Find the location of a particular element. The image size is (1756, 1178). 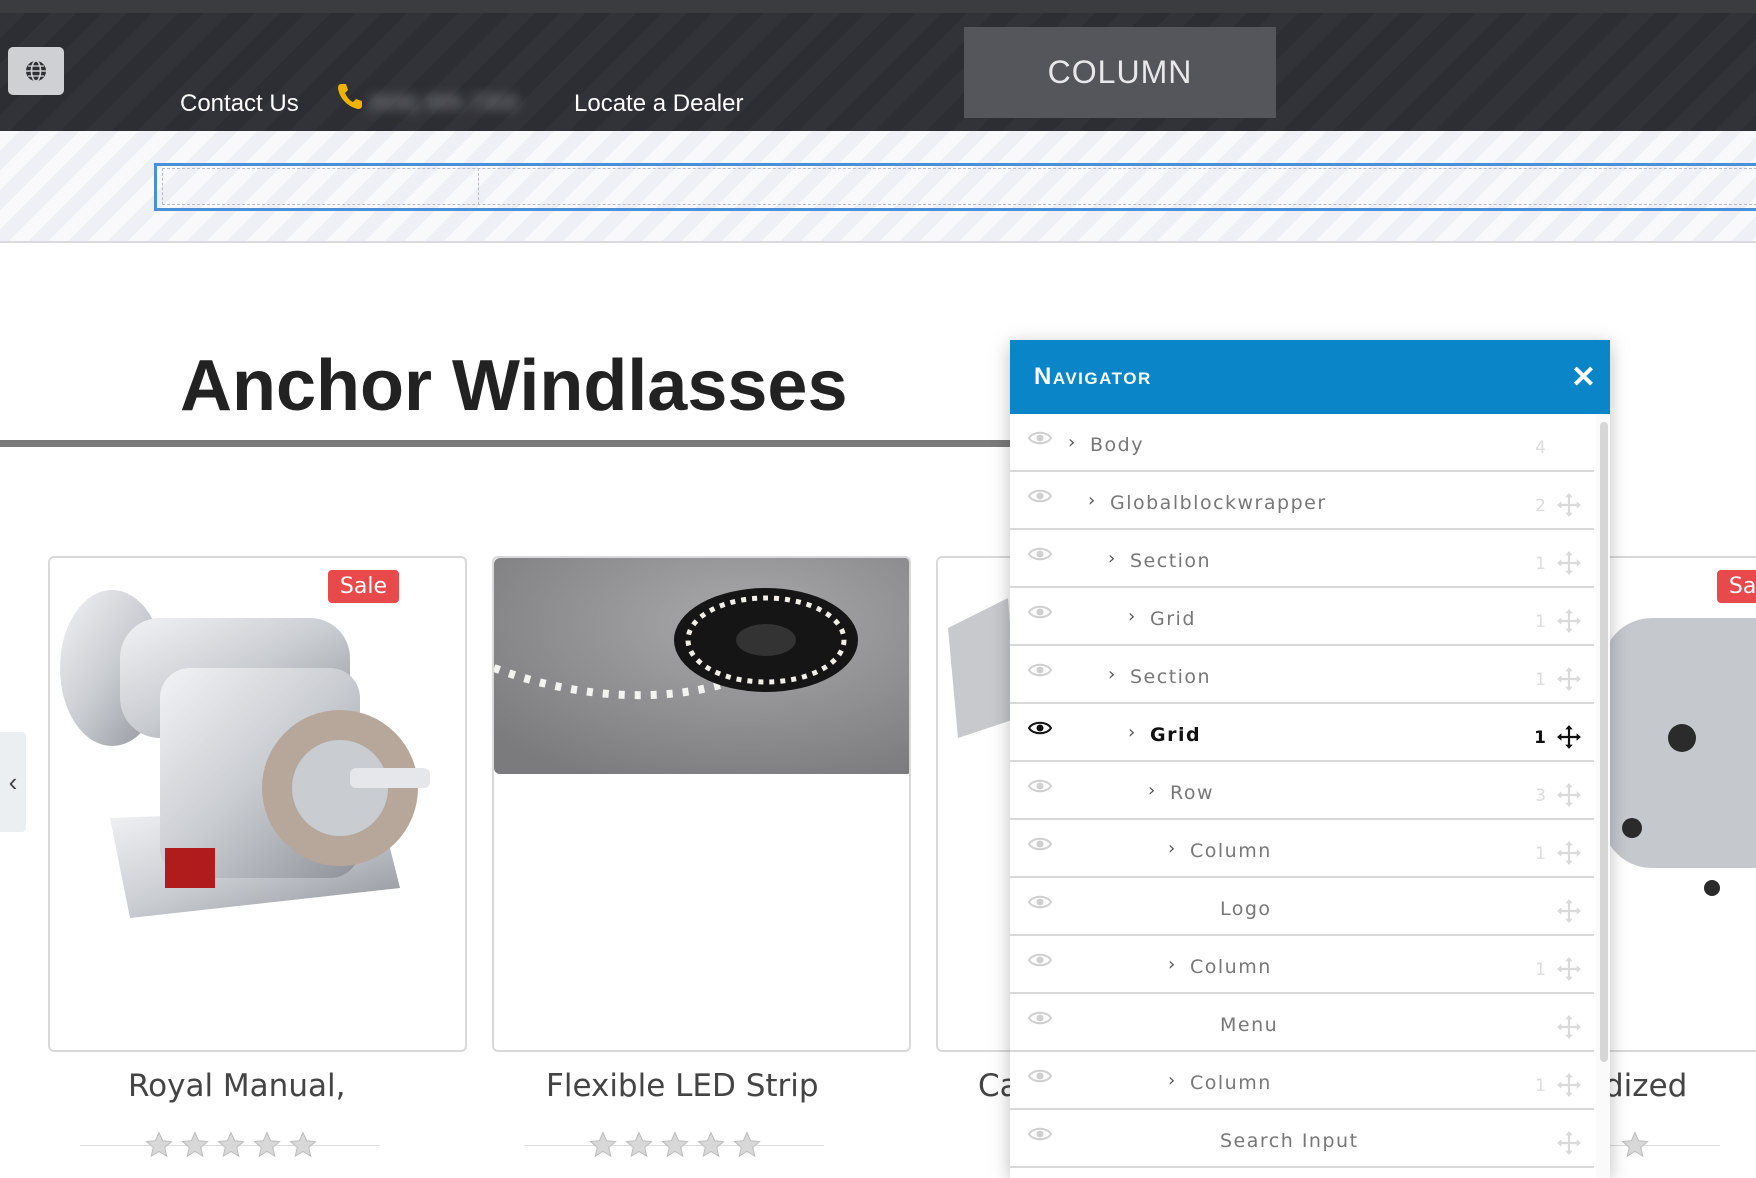

close-icon: ✕ is located at coordinates (1583, 377).